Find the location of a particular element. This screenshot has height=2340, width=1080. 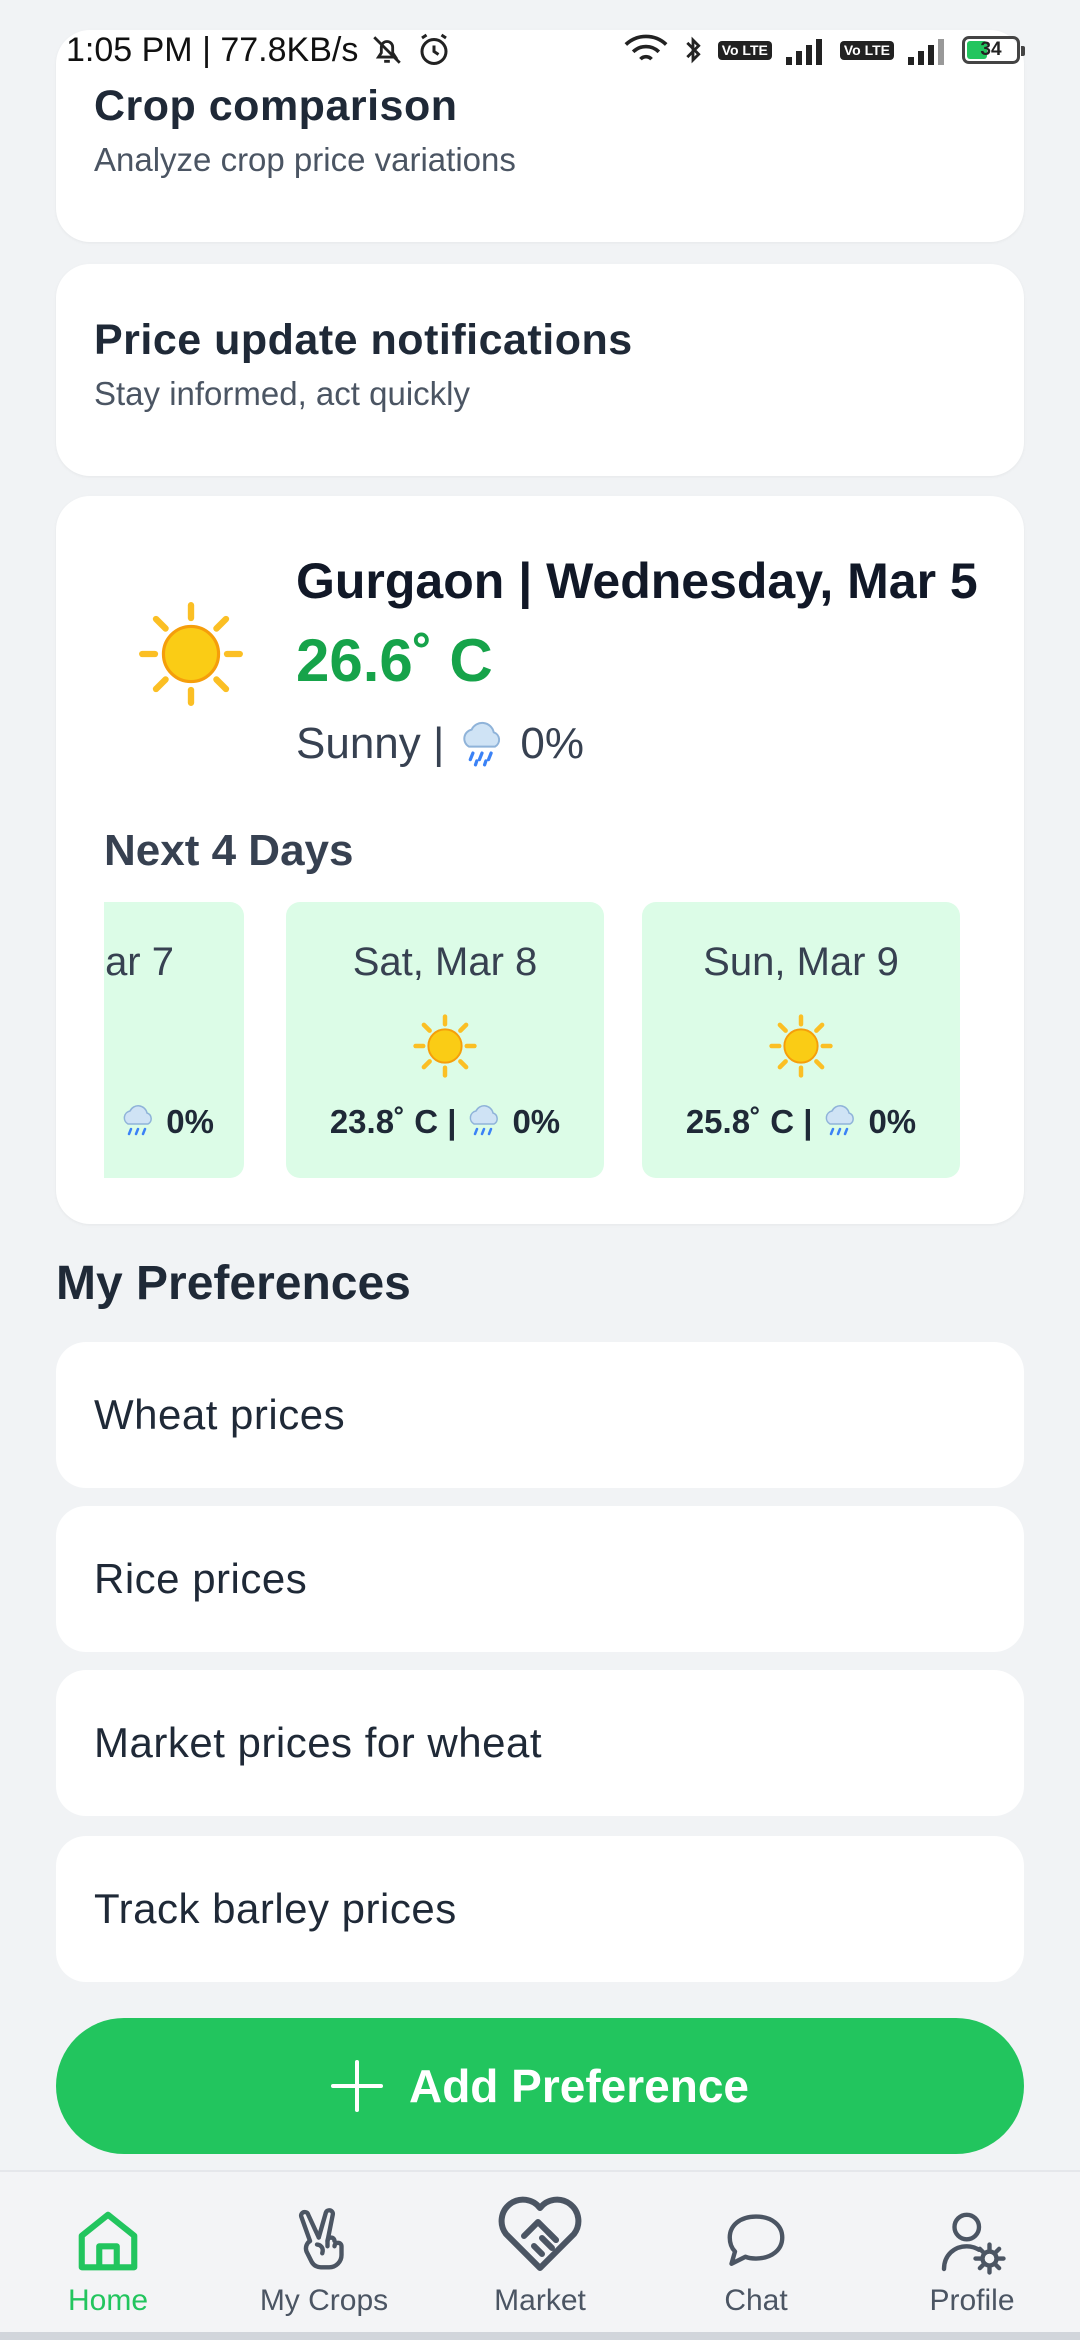

crop-comparison-subtitle: Analyze crop price variations is located at coordinates (305, 159).